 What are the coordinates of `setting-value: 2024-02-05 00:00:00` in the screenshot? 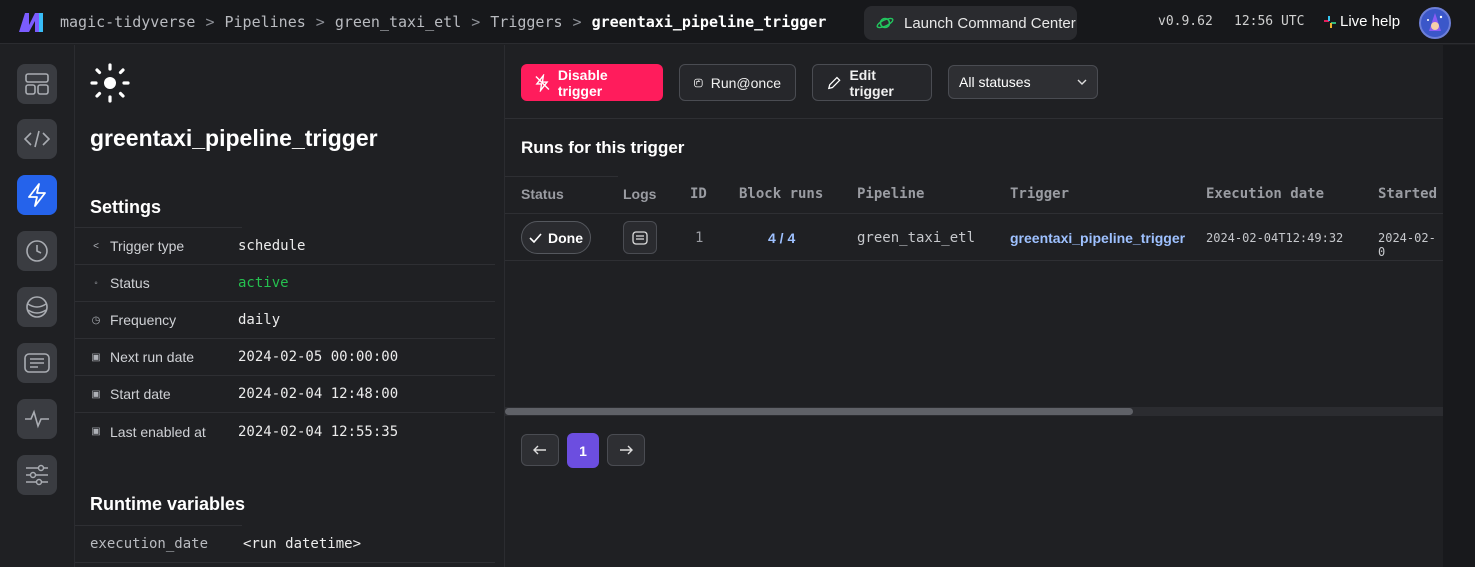 It's located at (318, 357).